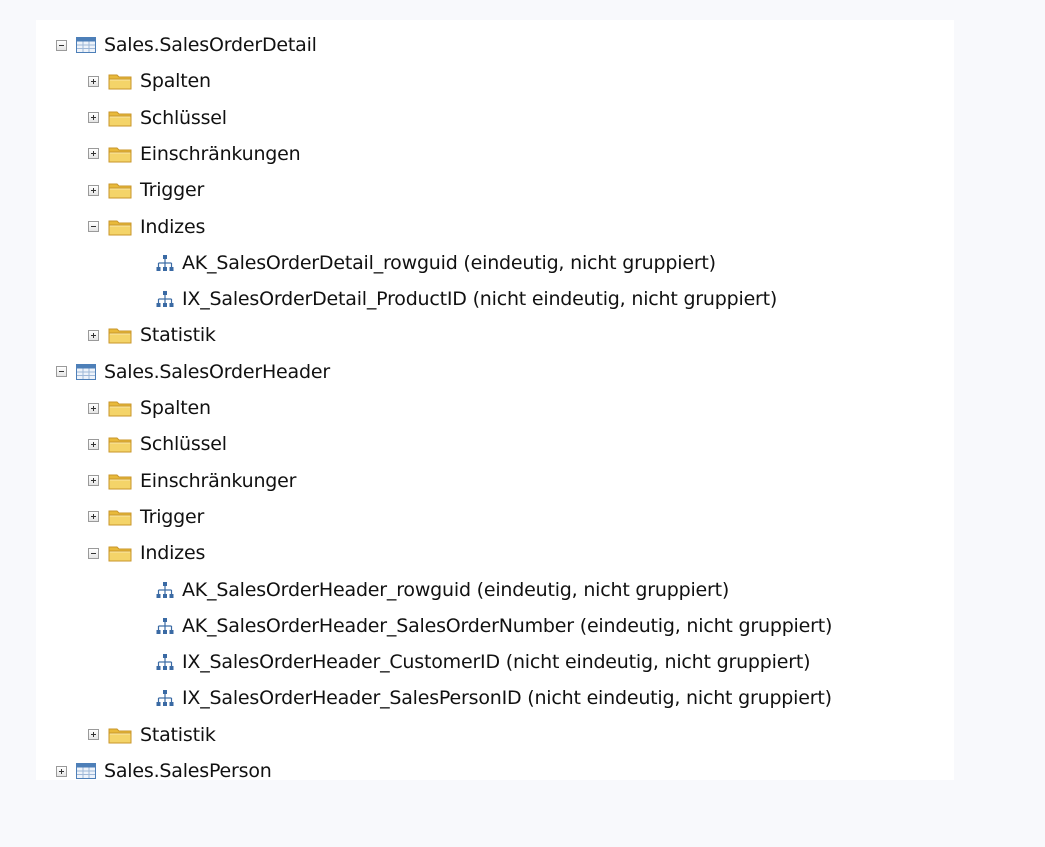  I want to click on tree-node-table-sales-salesorderdetail: Sales.SalesOrderDetail, so click(186, 45).